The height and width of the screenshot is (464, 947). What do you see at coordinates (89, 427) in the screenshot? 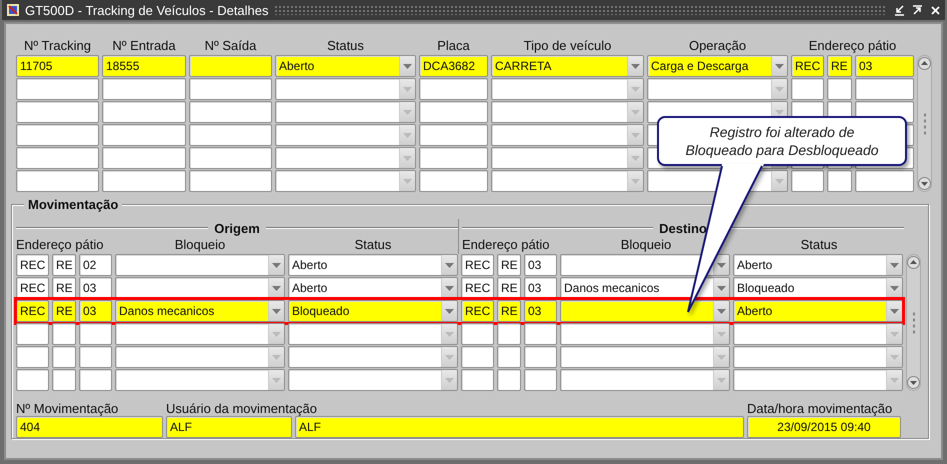
I see `text-field: 404` at bounding box center [89, 427].